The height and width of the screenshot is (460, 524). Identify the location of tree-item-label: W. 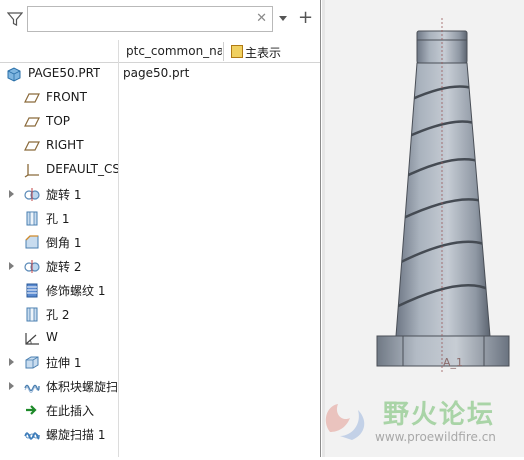
(52, 337).